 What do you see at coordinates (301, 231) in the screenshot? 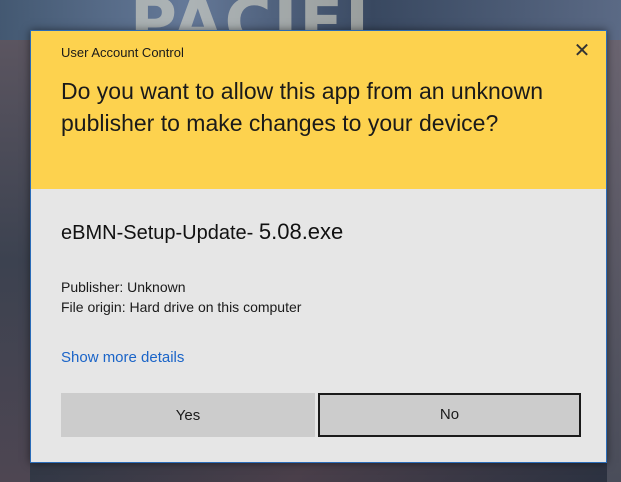
I see `app-name-version: 5.08.exe` at bounding box center [301, 231].